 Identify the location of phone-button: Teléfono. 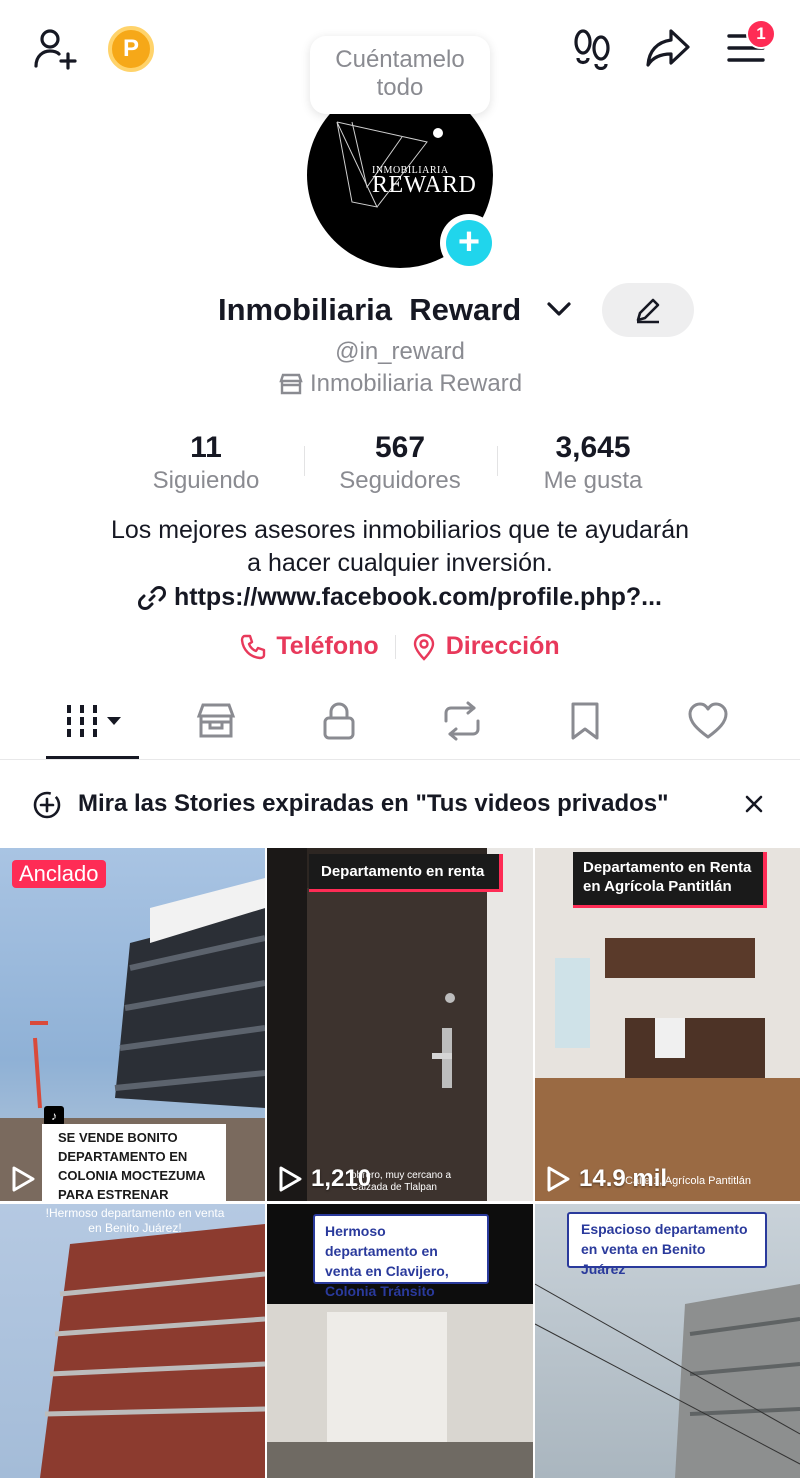
(309, 646).